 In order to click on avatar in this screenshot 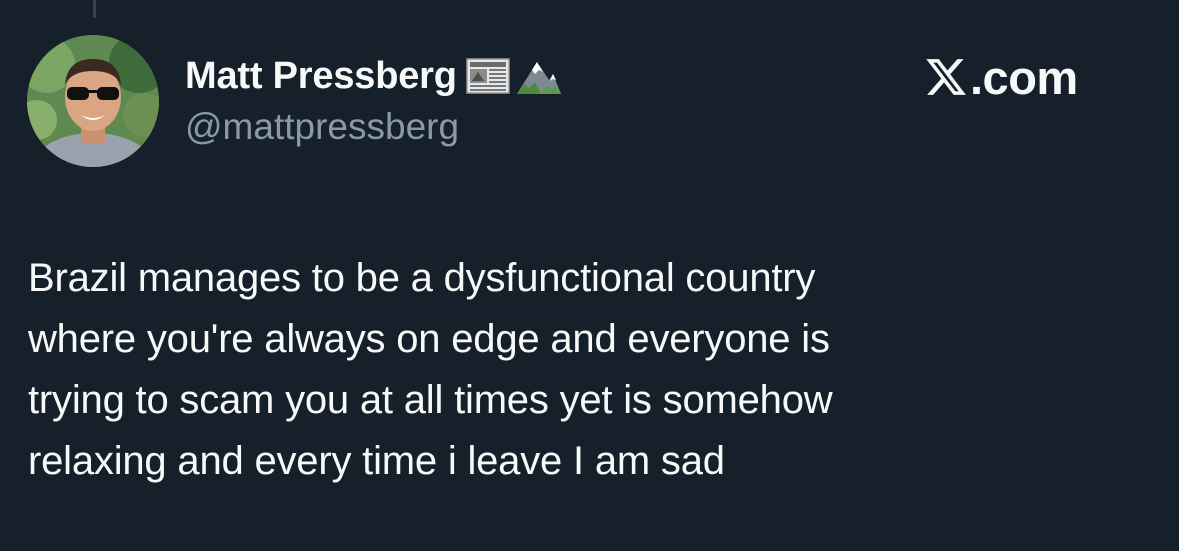, I will do `click(93, 101)`.